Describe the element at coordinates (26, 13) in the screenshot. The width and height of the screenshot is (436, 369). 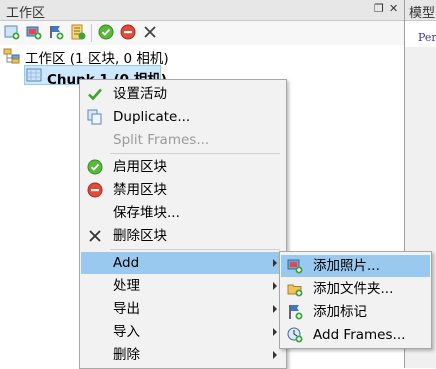
I see `panel-title: 工作区` at that location.